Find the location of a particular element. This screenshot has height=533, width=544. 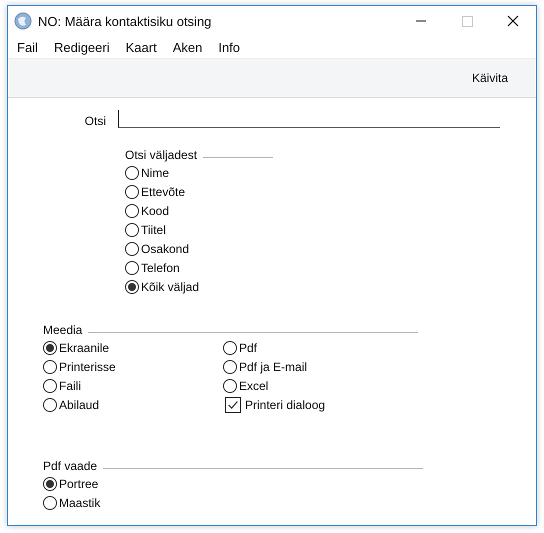

option-label: Portree is located at coordinates (78, 483).